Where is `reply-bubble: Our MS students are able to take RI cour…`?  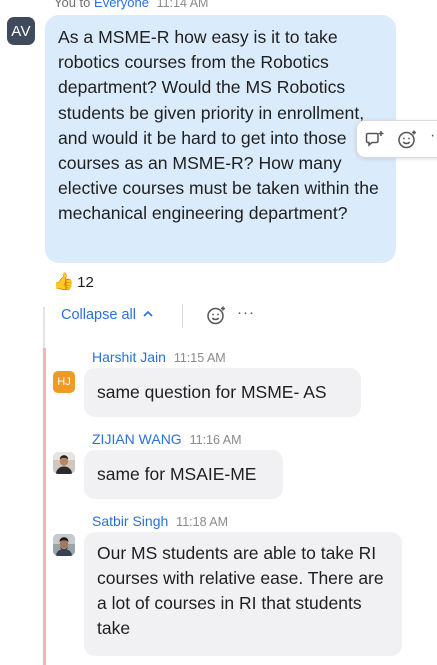 reply-bubble: Our MS students are able to take RI cour… is located at coordinates (243, 594).